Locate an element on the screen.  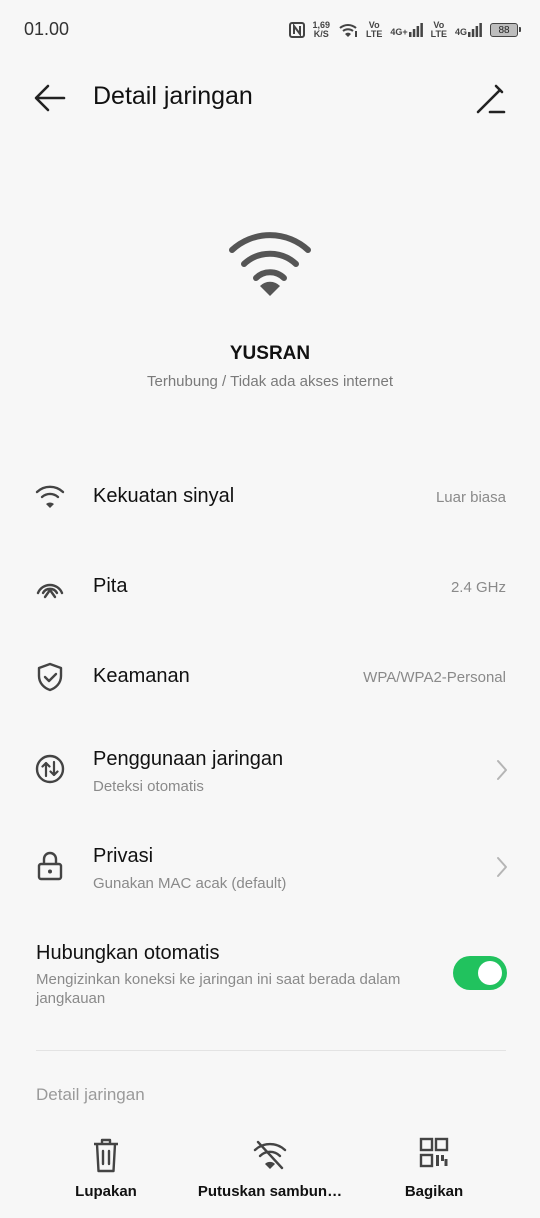
page-title: Detail jaringan is located at coordinates (173, 96).